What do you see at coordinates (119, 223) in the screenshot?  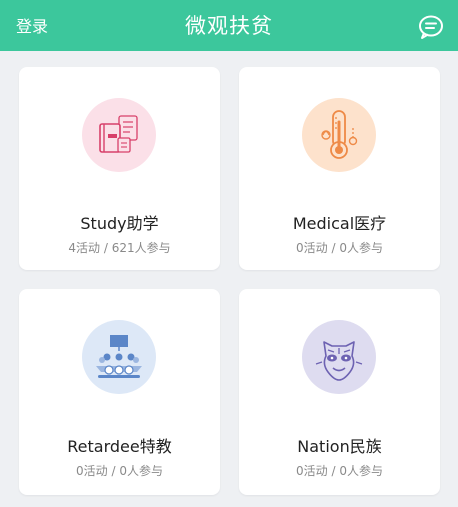 I see `card-title: Study助学` at bounding box center [119, 223].